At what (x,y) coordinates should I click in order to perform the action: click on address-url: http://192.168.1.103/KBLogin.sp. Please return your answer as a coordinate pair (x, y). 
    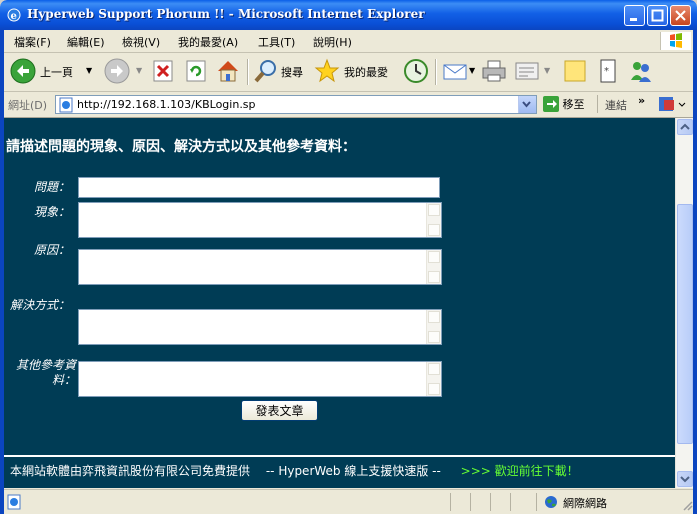
    Looking at the image, I should click on (166, 104).